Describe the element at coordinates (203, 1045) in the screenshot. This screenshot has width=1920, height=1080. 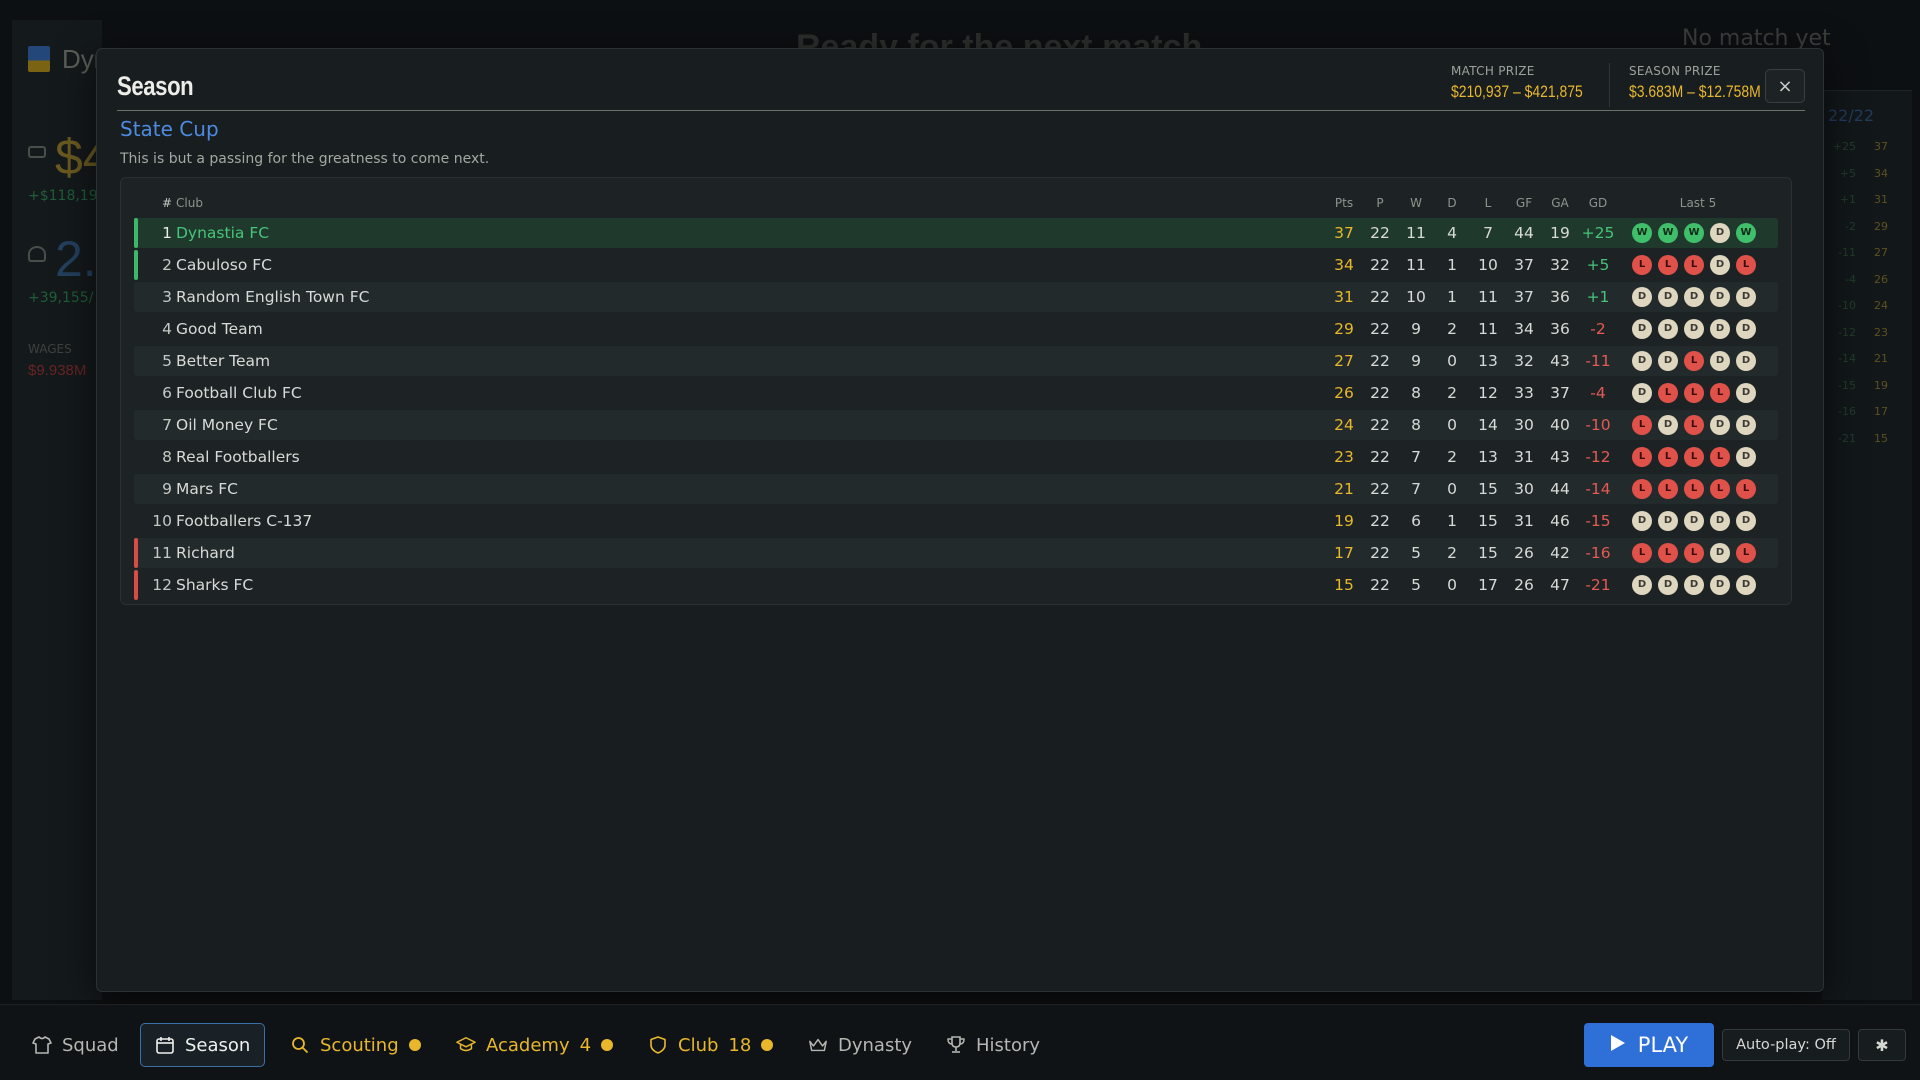
I see `nav-season: Season` at that location.